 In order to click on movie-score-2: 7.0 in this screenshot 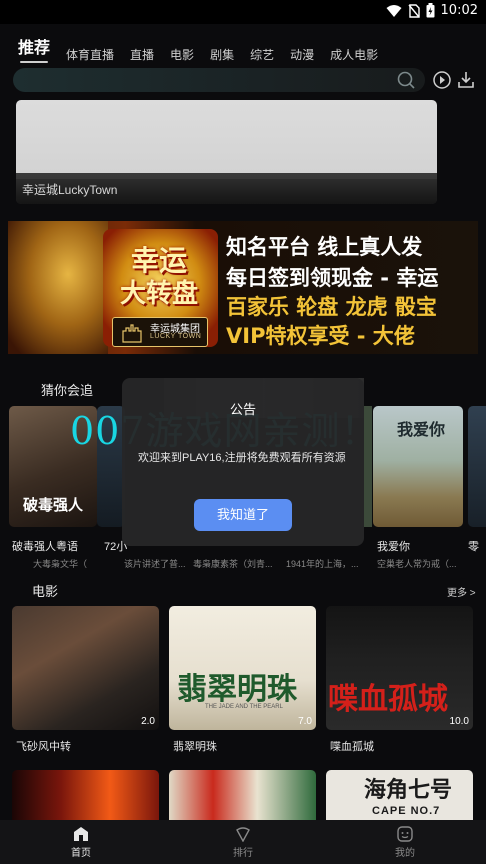, I will do `click(305, 721)`.